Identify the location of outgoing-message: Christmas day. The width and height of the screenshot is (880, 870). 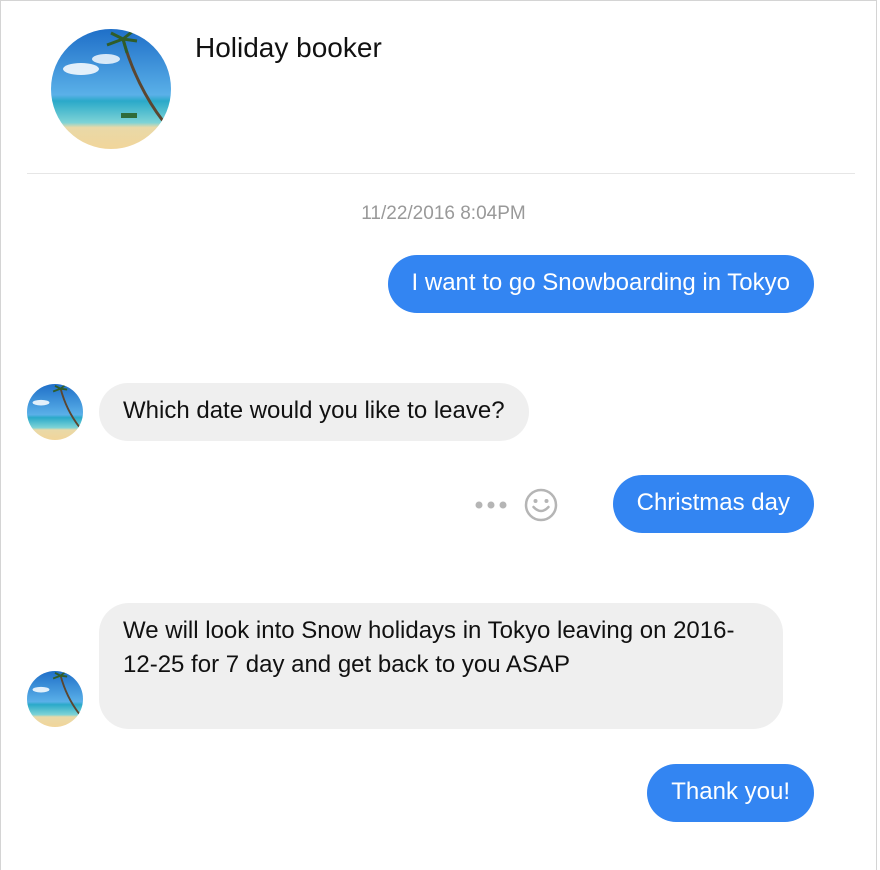
(713, 504).